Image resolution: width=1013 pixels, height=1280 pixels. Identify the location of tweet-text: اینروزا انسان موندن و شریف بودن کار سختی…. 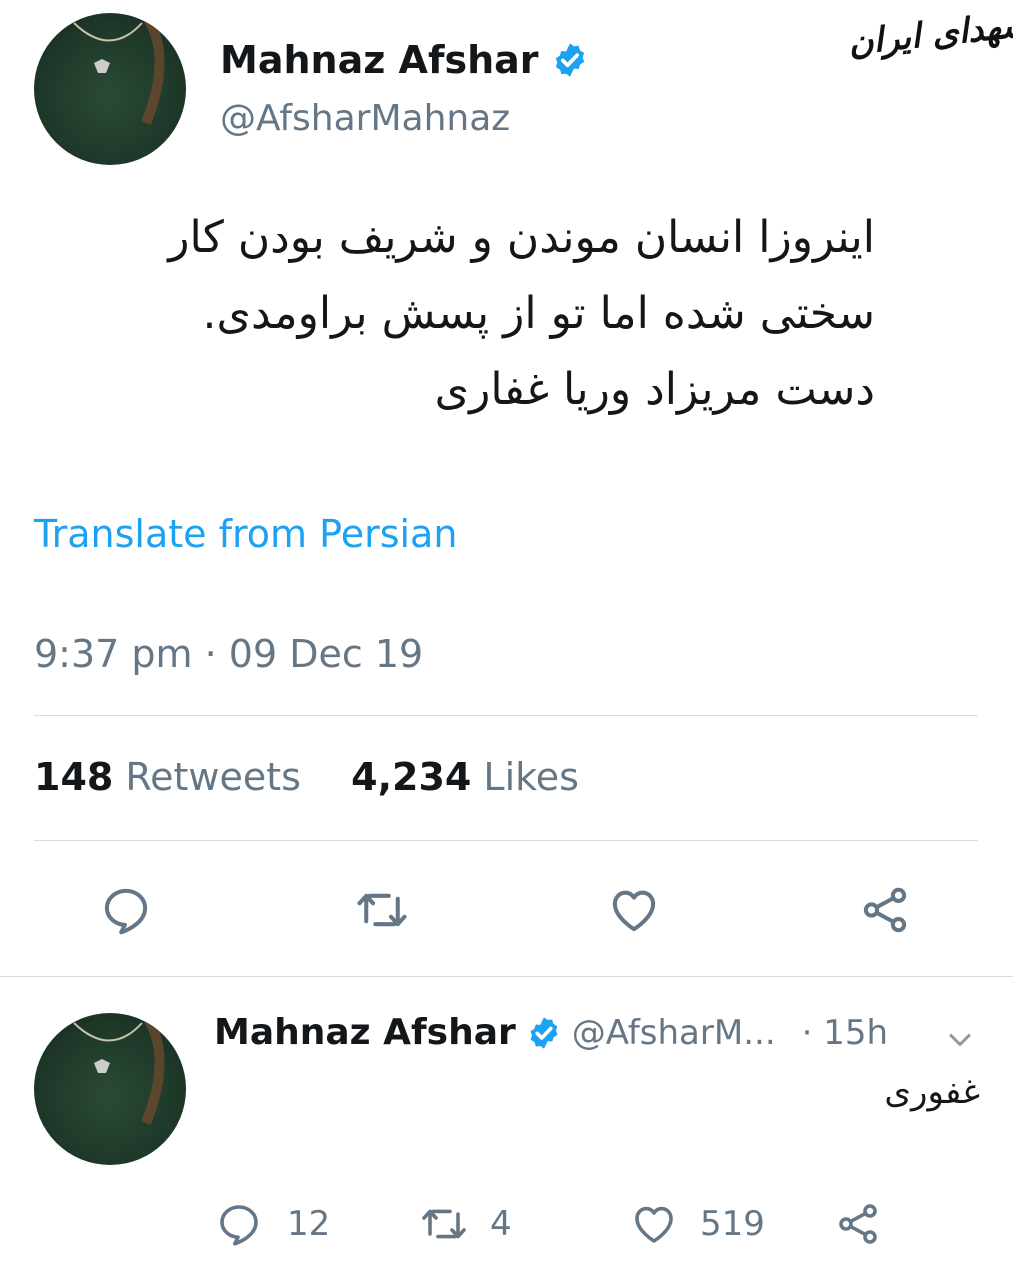
(452, 314).